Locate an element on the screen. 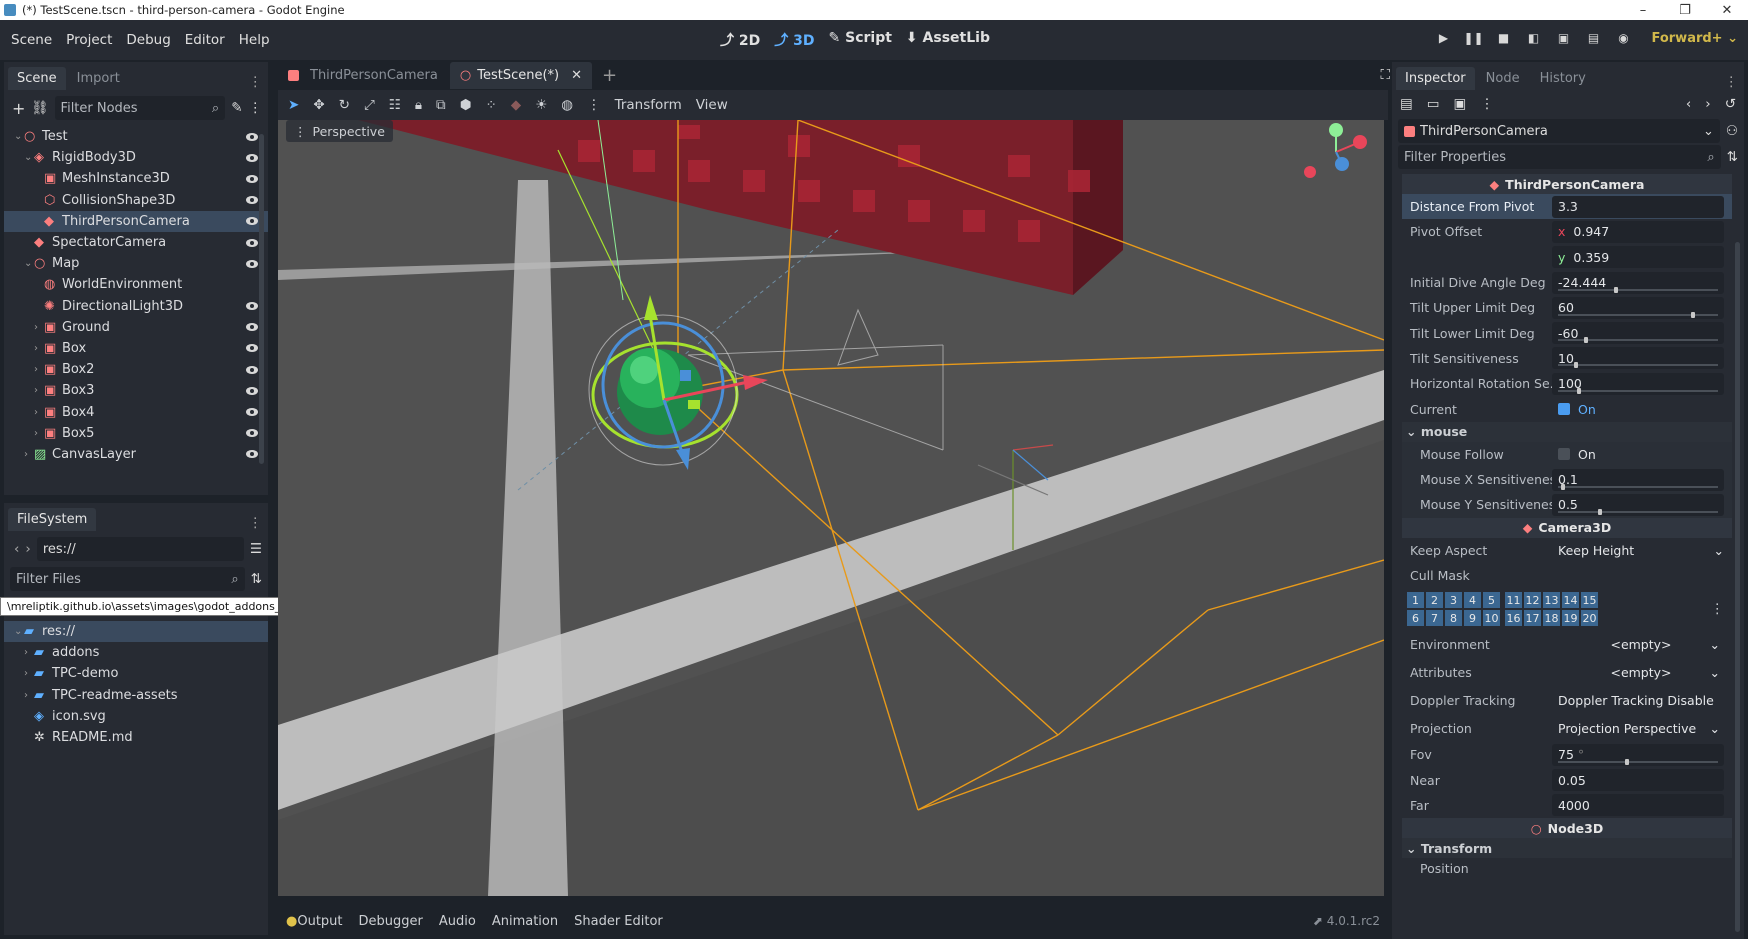  scene-node: › ▣ Box3 is located at coordinates (136, 390).